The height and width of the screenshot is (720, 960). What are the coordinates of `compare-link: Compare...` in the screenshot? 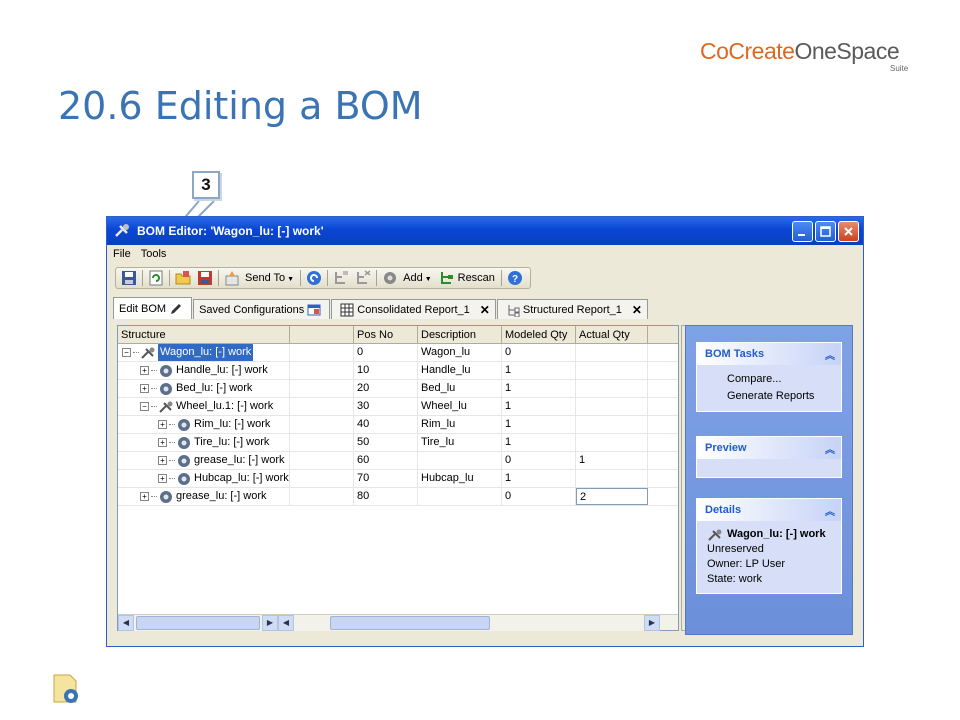 It's located at (769, 379).